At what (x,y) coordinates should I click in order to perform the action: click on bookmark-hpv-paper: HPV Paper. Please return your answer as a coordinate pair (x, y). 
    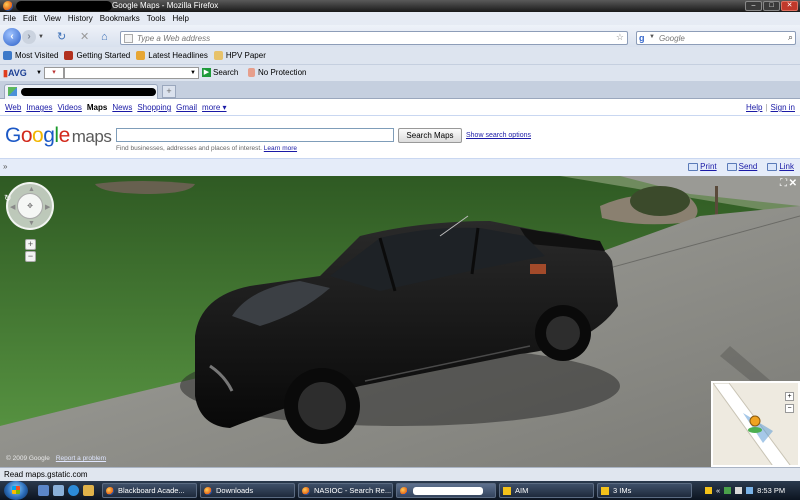
    Looking at the image, I should click on (239, 55).